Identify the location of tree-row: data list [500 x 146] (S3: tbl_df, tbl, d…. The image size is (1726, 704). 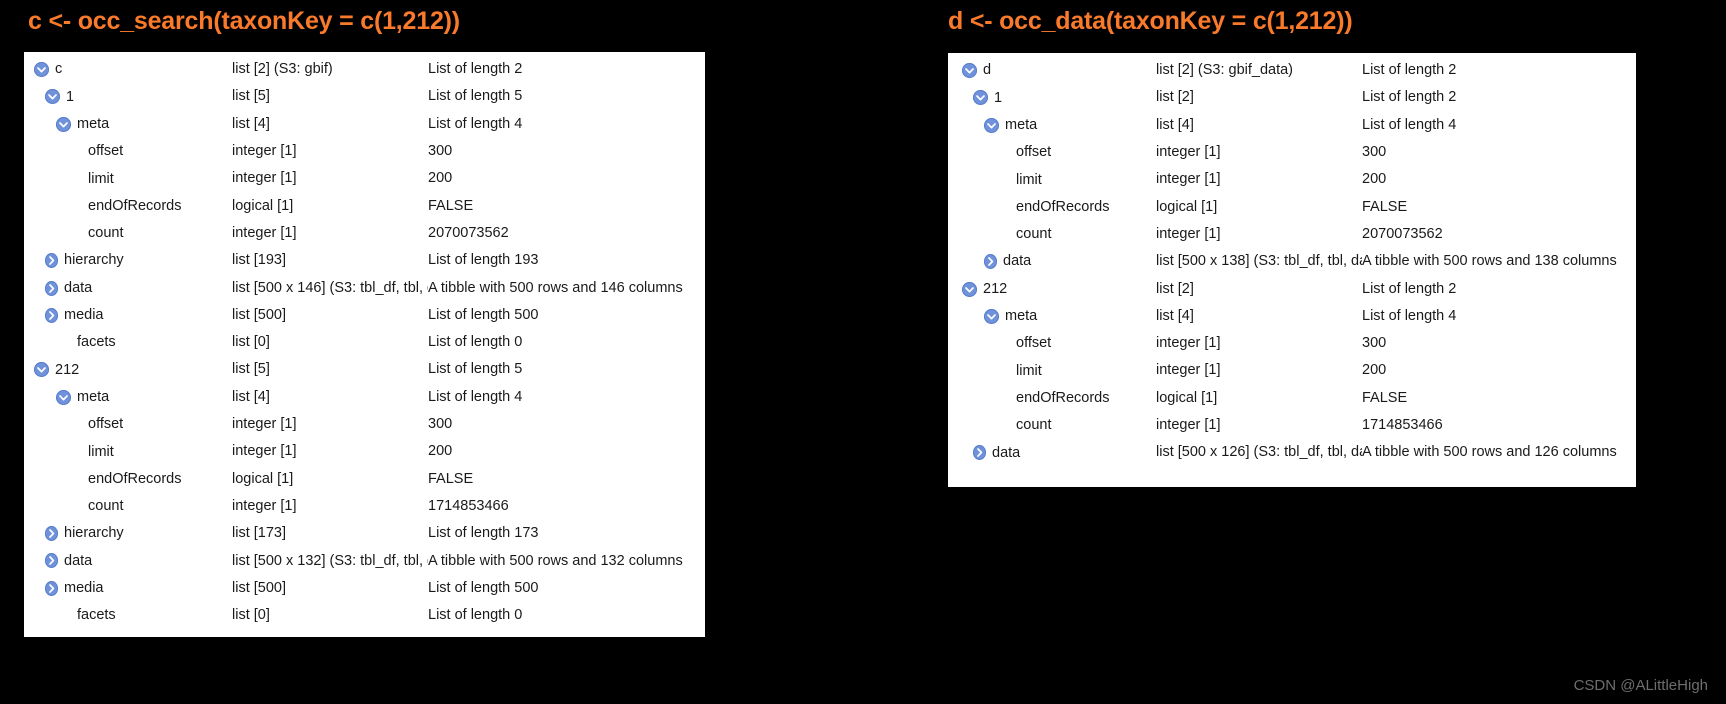
(364, 287).